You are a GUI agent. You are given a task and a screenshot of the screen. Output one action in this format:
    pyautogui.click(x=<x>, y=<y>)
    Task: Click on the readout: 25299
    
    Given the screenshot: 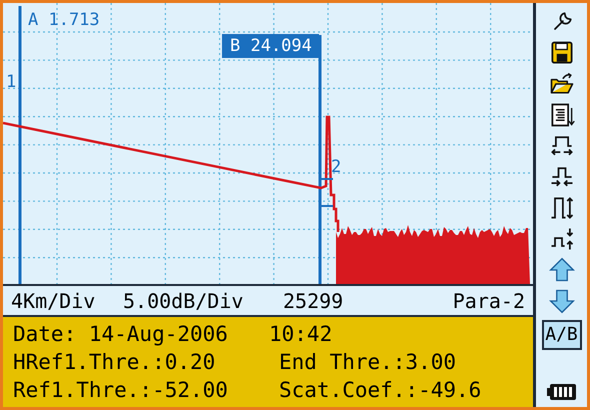 What is the action you would take?
    pyautogui.click(x=313, y=301)
    